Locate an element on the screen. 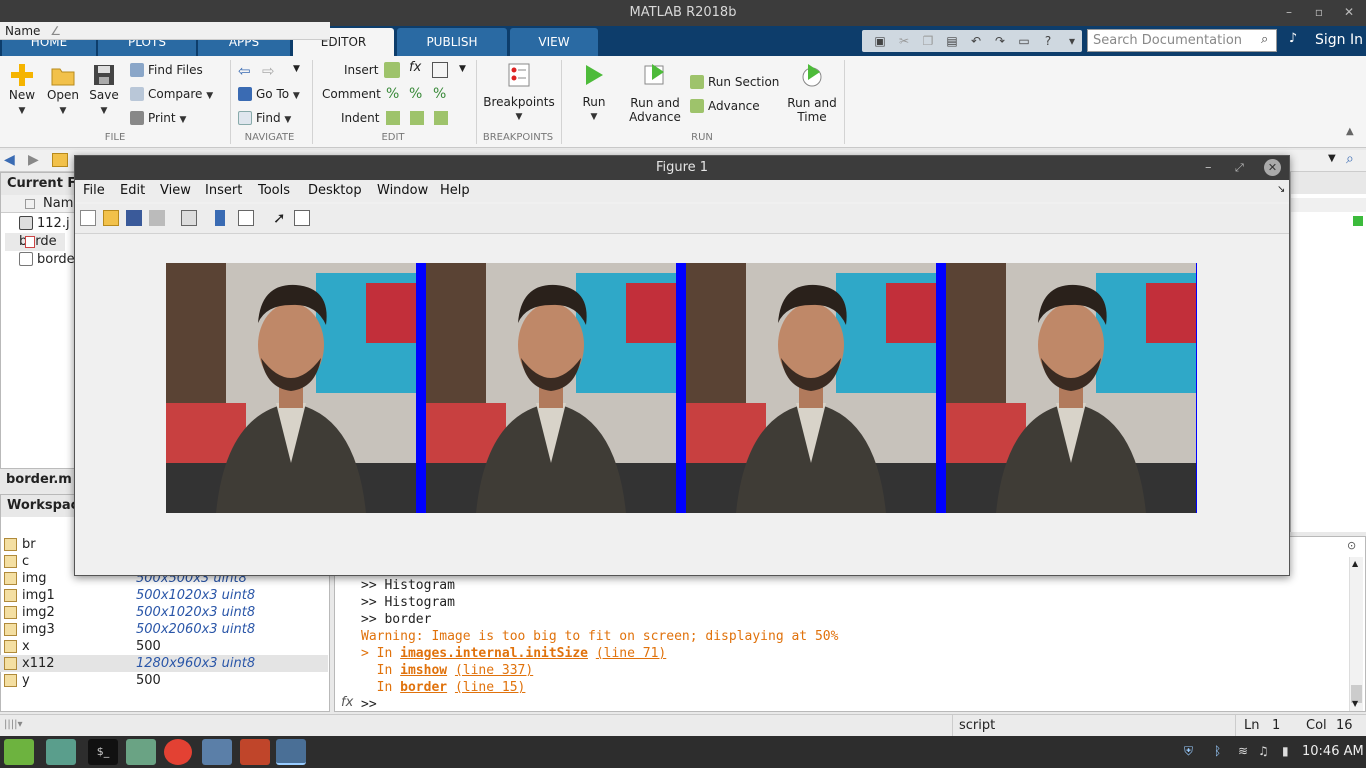 This screenshot has width=1366, height=768. scroll-up-icon: ▲ is located at coordinates (1355, 563).